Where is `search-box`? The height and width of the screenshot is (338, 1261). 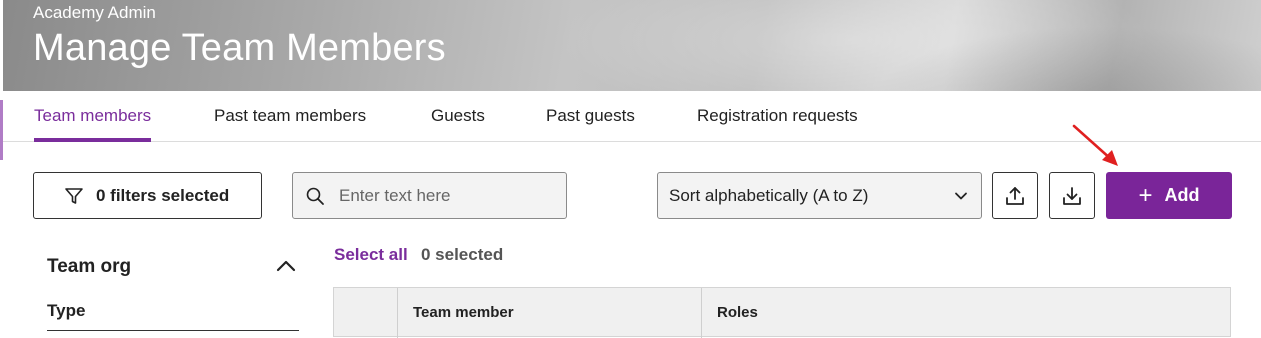 search-box is located at coordinates (429, 195).